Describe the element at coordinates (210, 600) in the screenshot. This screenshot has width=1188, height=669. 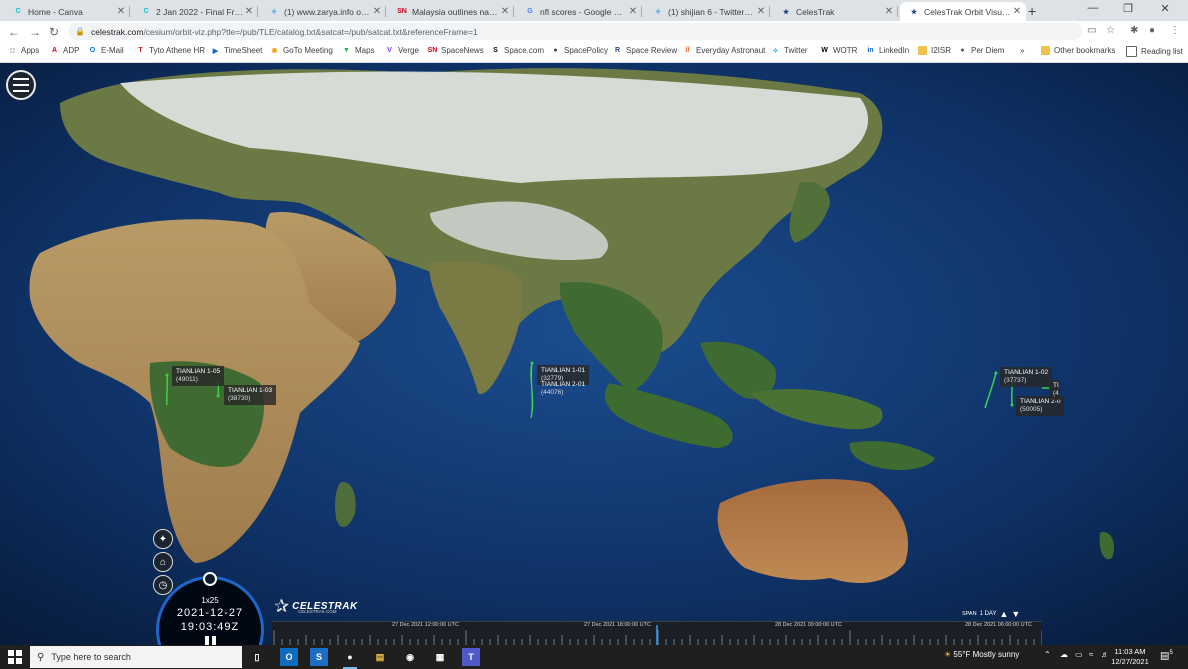
I see `playback-speed: 1x25` at that location.